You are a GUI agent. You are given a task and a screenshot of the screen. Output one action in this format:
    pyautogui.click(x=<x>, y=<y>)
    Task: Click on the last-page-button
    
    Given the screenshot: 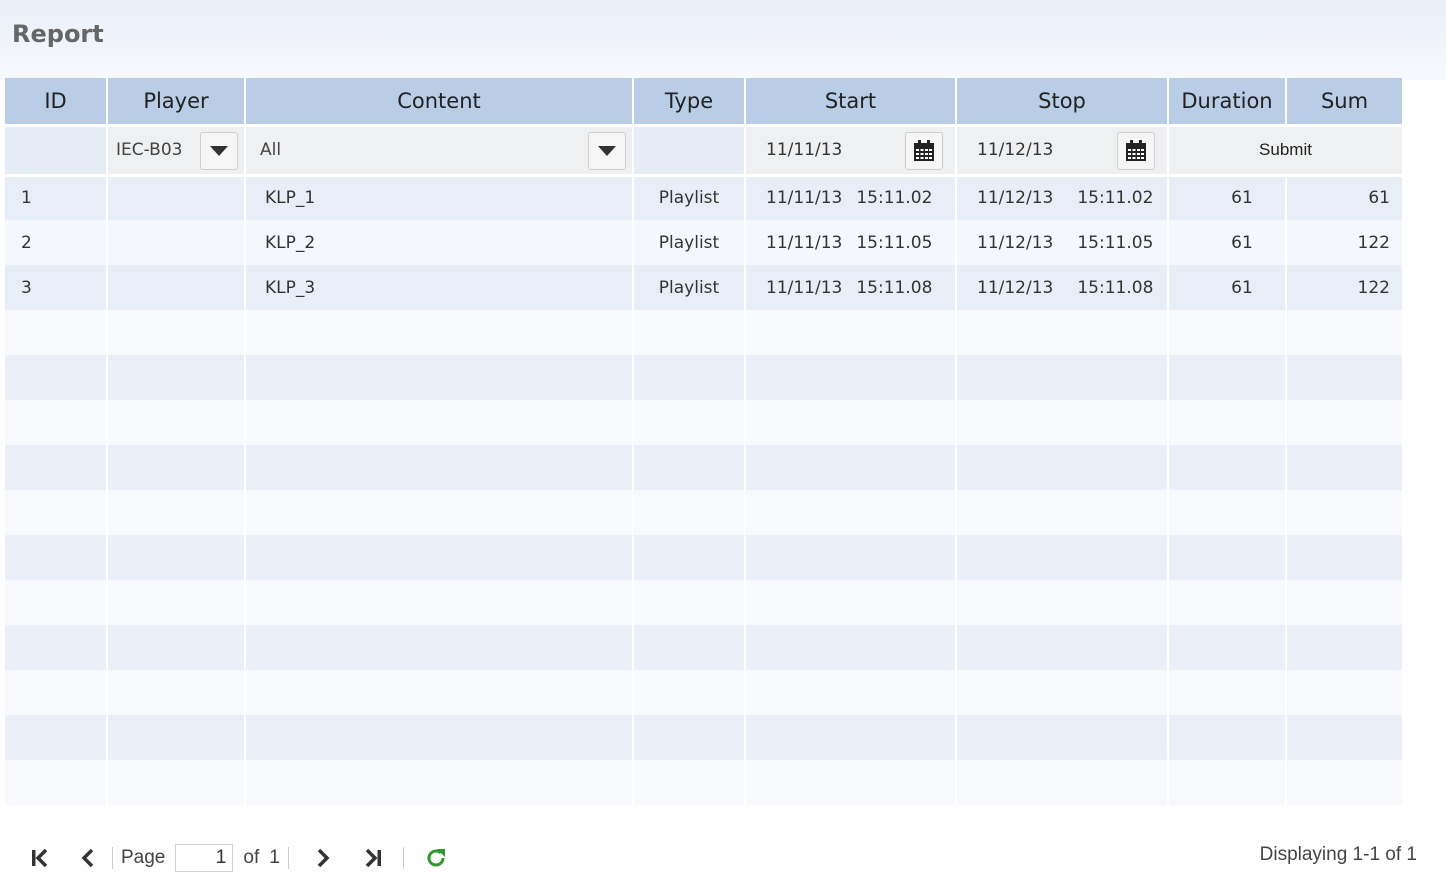 What is the action you would take?
    pyautogui.click(x=373, y=858)
    